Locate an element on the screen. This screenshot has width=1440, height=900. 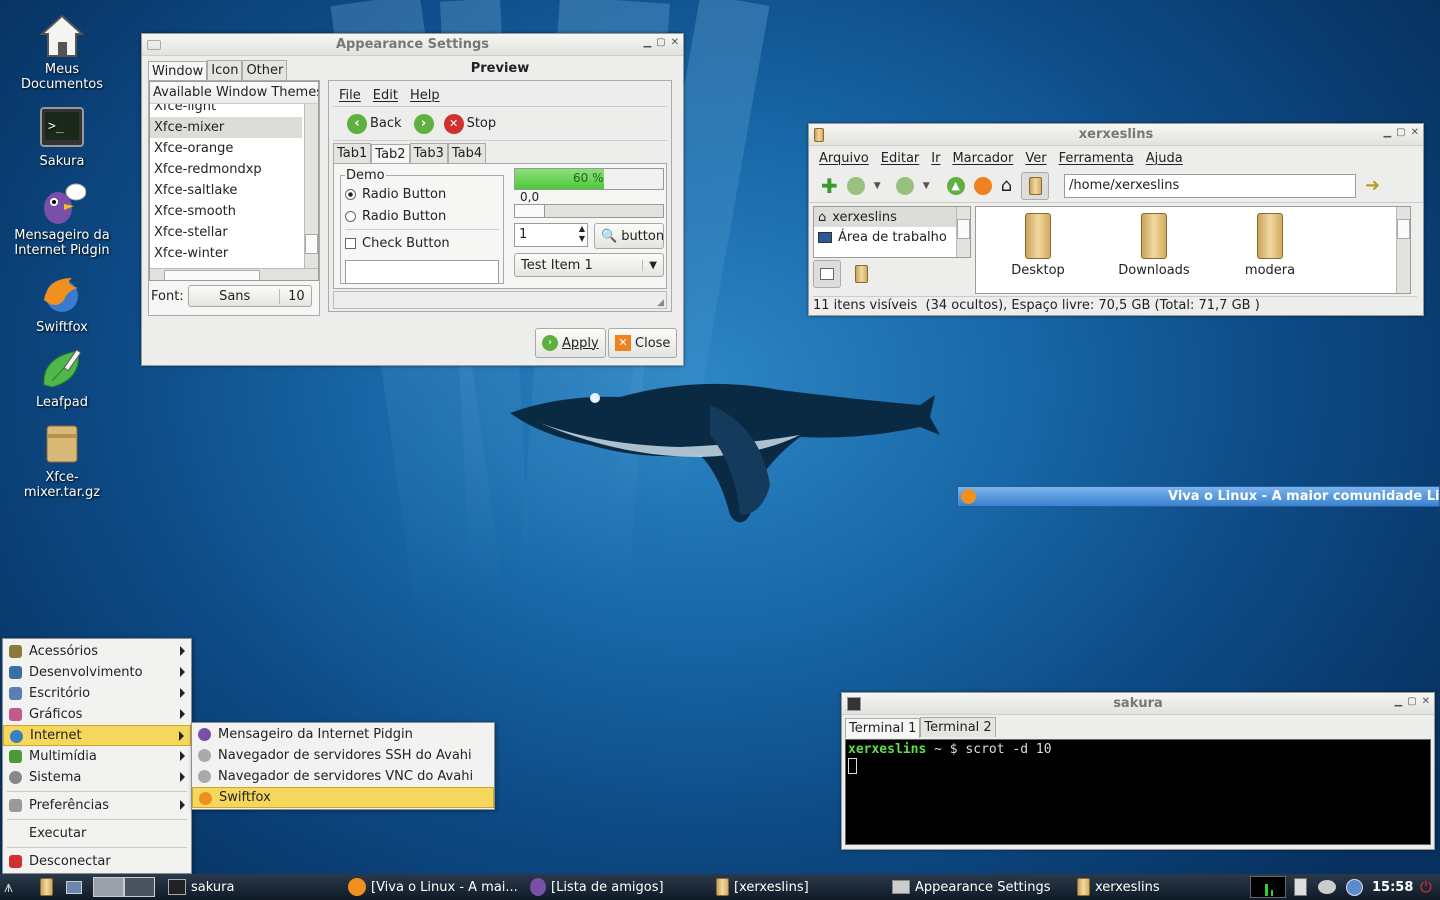
file-item: Downloads is located at coordinates (1154, 245).